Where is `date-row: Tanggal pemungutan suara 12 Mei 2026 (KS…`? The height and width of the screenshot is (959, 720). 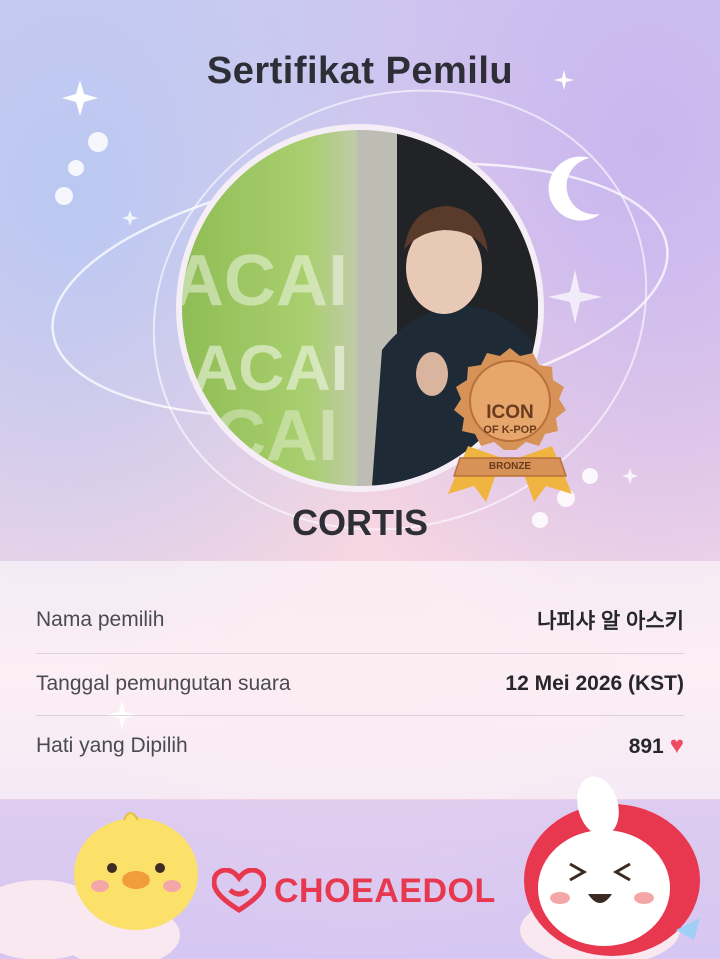 date-row: Tanggal pemungutan suara 12 Mei 2026 (KS… is located at coordinates (360, 684).